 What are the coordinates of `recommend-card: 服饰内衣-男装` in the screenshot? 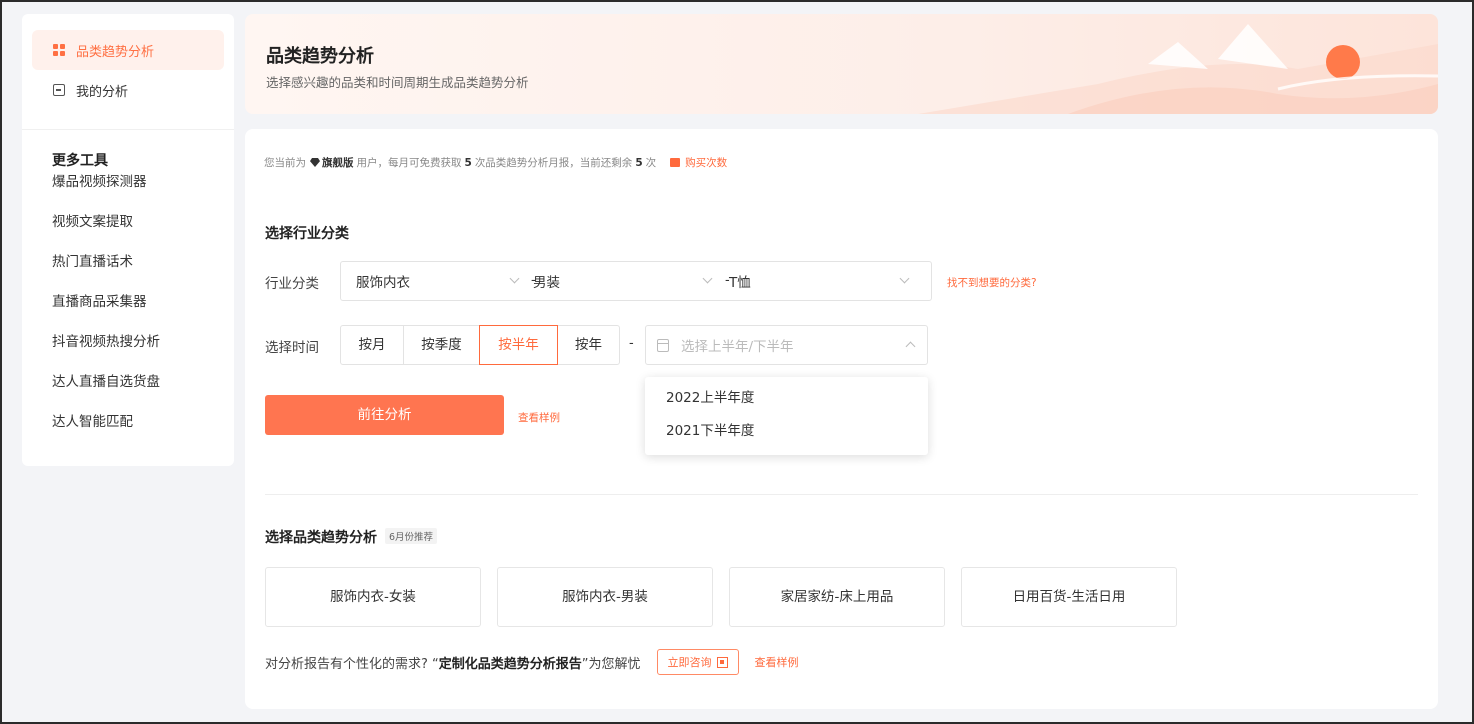 It's located at (605, 597).